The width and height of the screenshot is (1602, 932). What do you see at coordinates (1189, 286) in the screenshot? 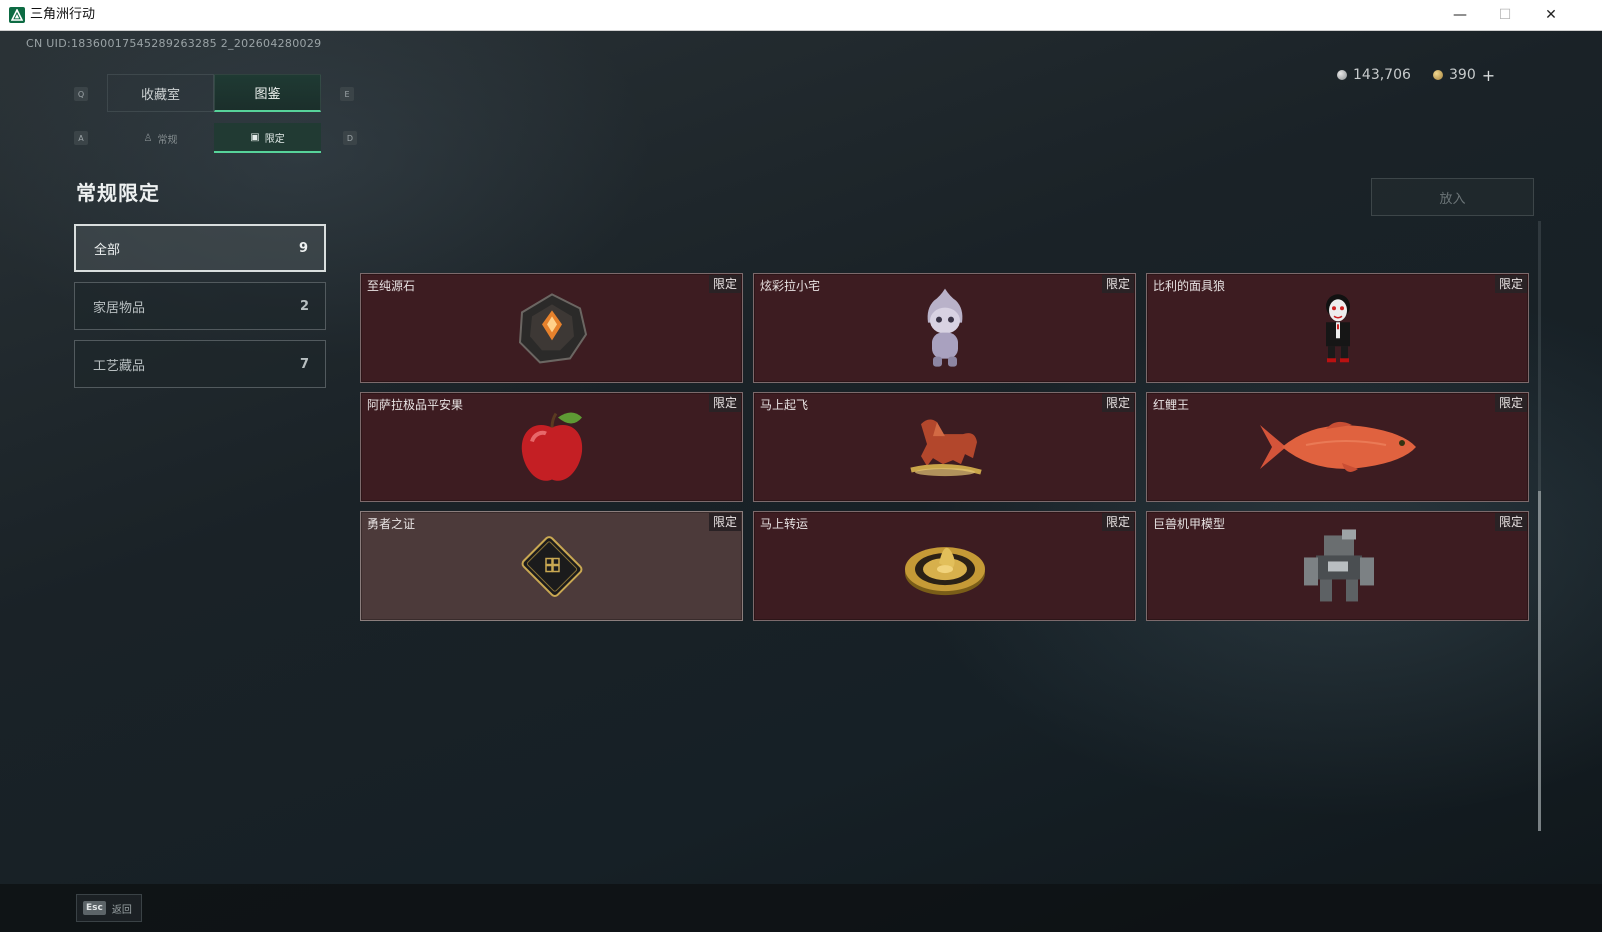
I see `item-name: 比利的面具狼` at bounding box center [1189, 286].